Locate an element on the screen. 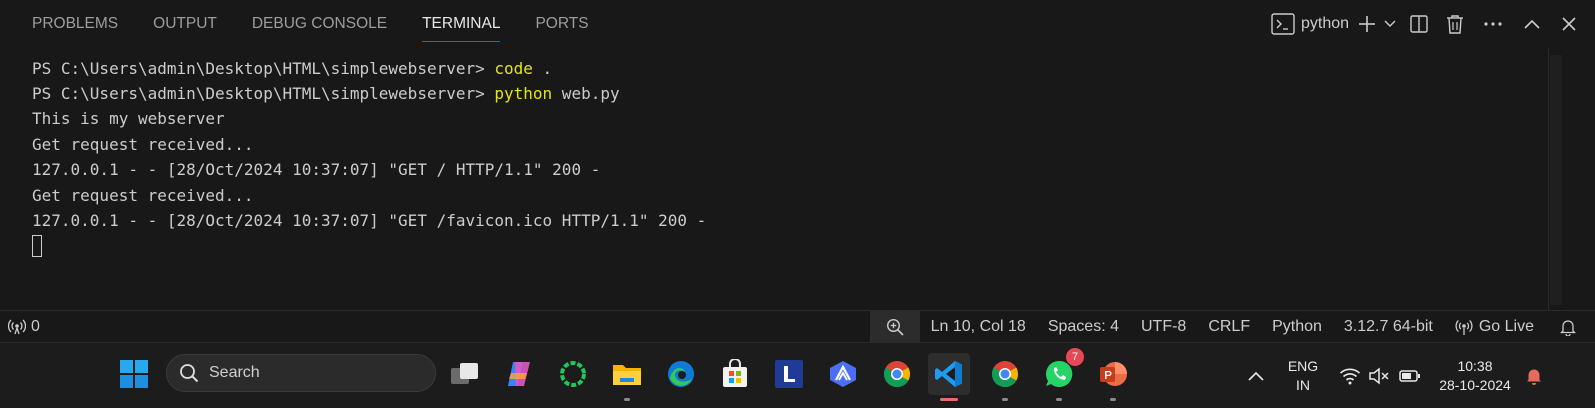 This screenshot has width=1595, height=408. go-live-button: Go Live is located at coordinates (1494, 326).